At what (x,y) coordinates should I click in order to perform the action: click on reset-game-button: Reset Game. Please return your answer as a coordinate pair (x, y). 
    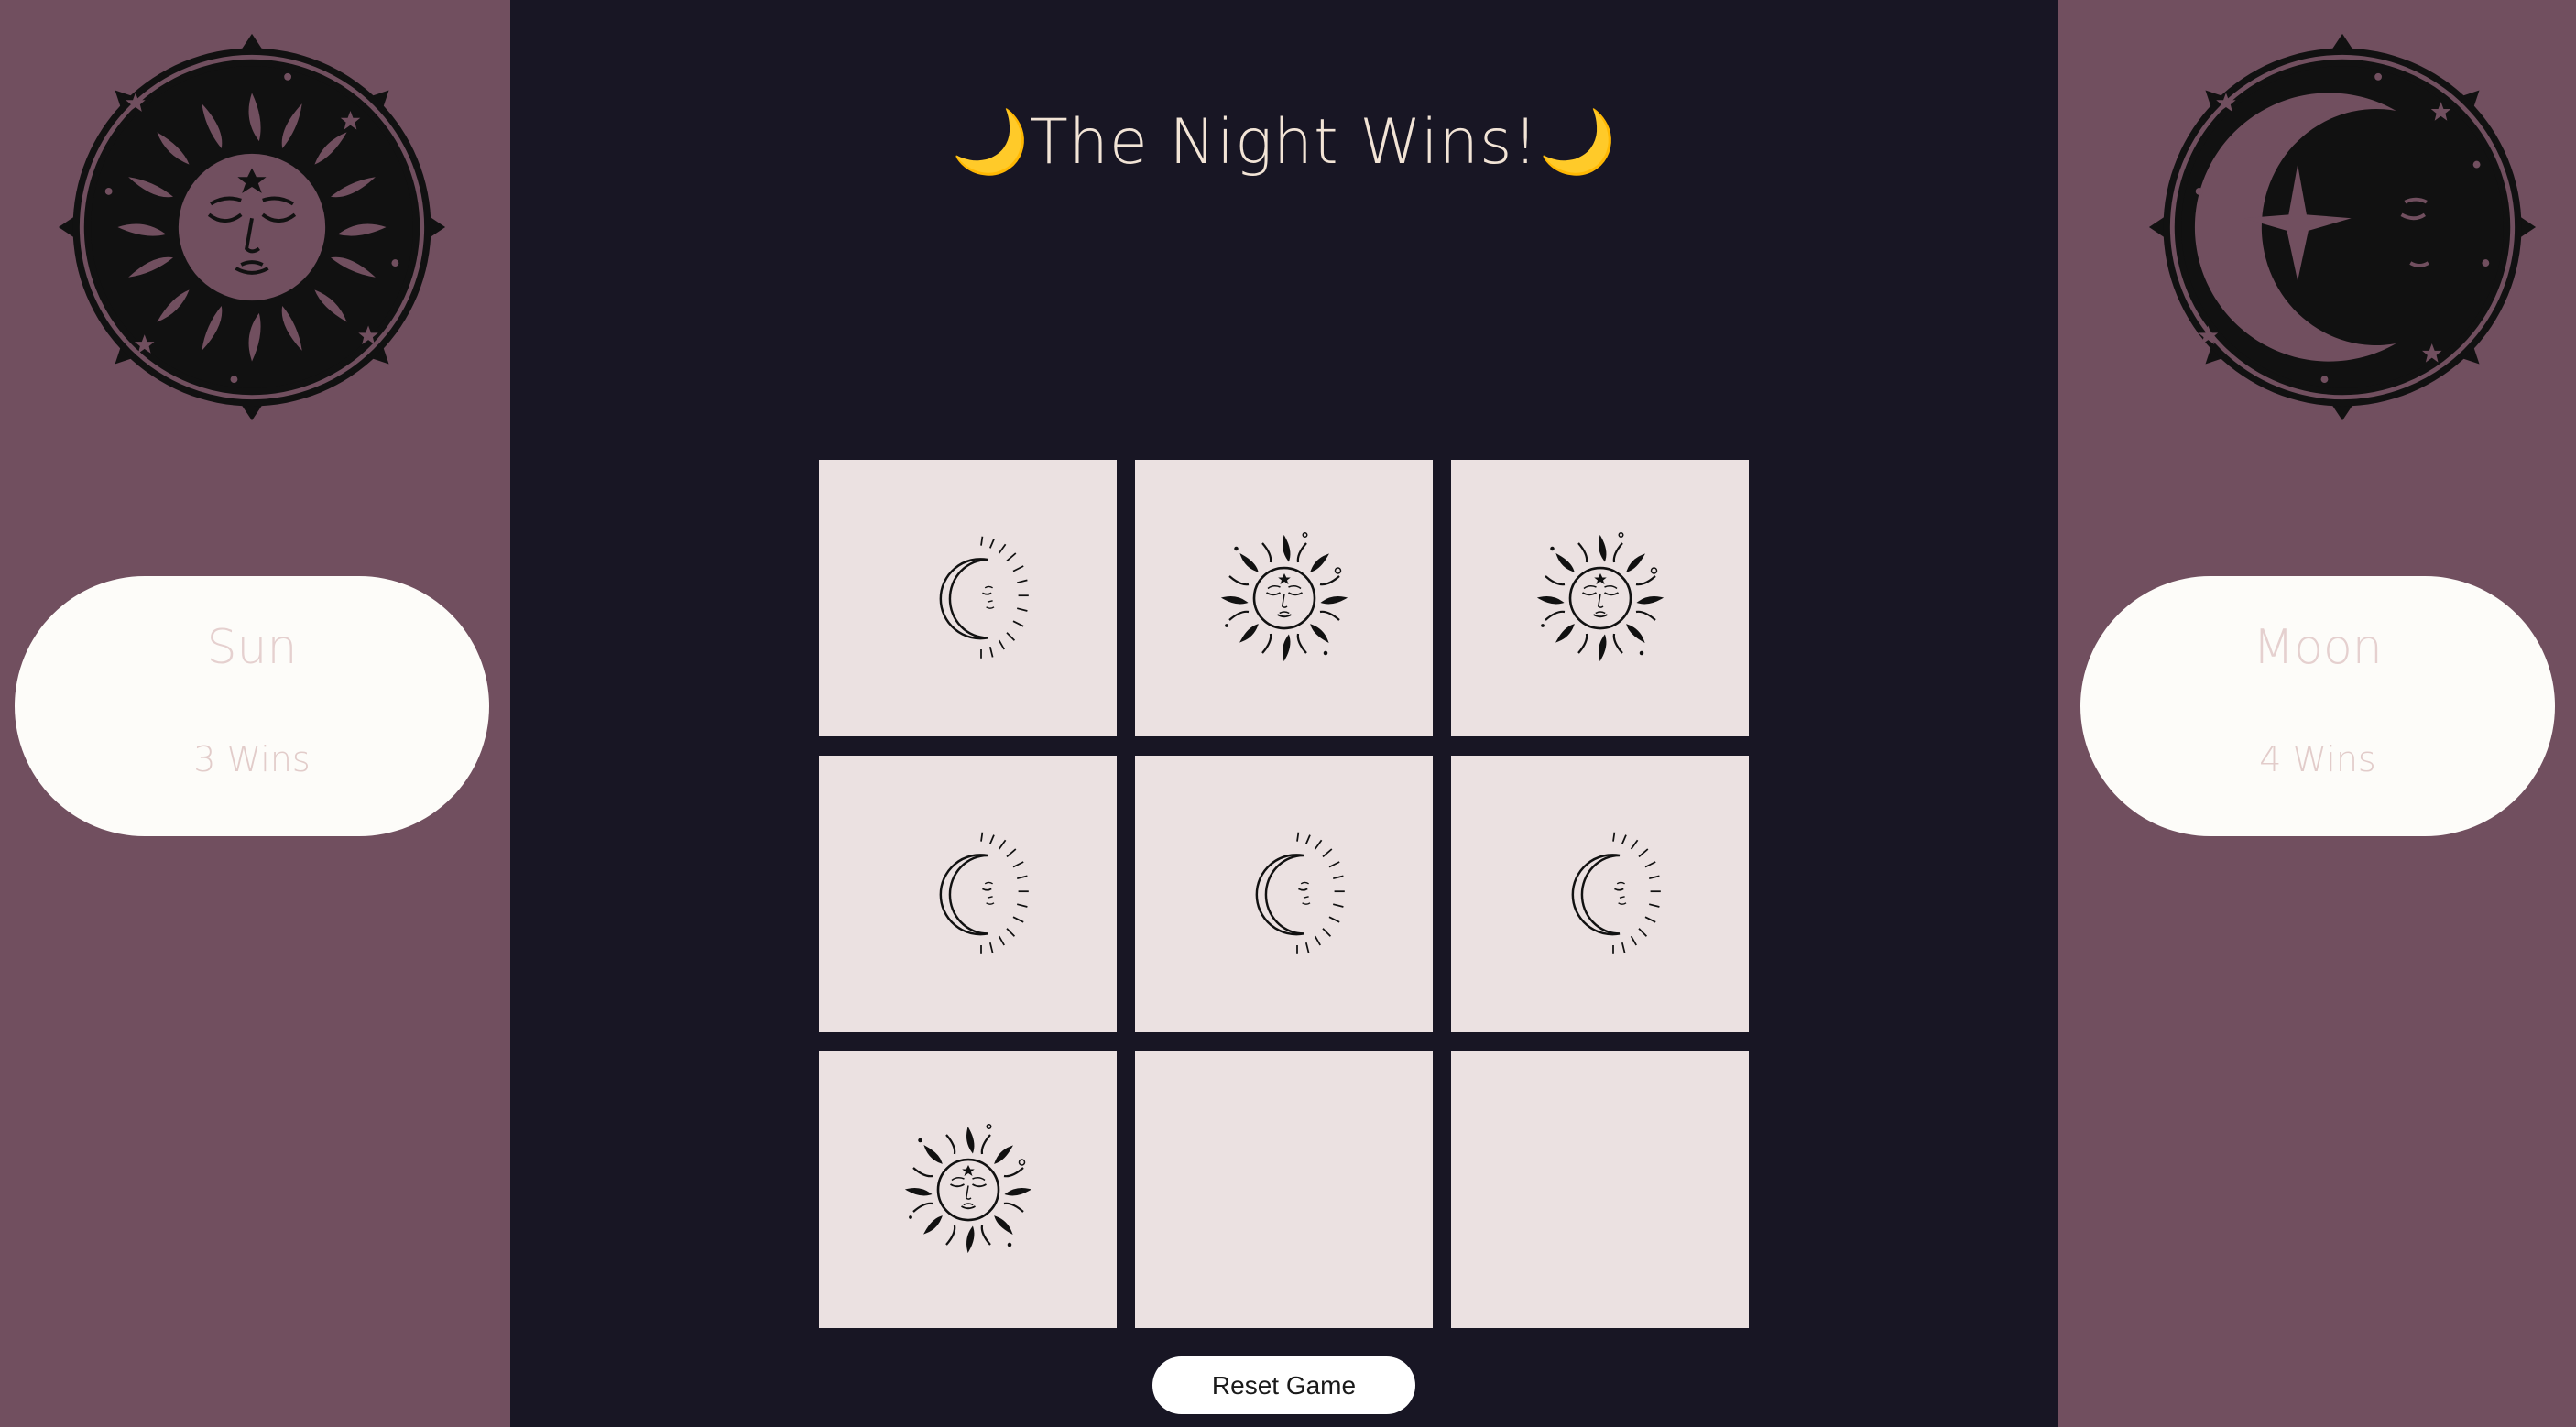
    Looking at the image, I should click on (1283, 1385).